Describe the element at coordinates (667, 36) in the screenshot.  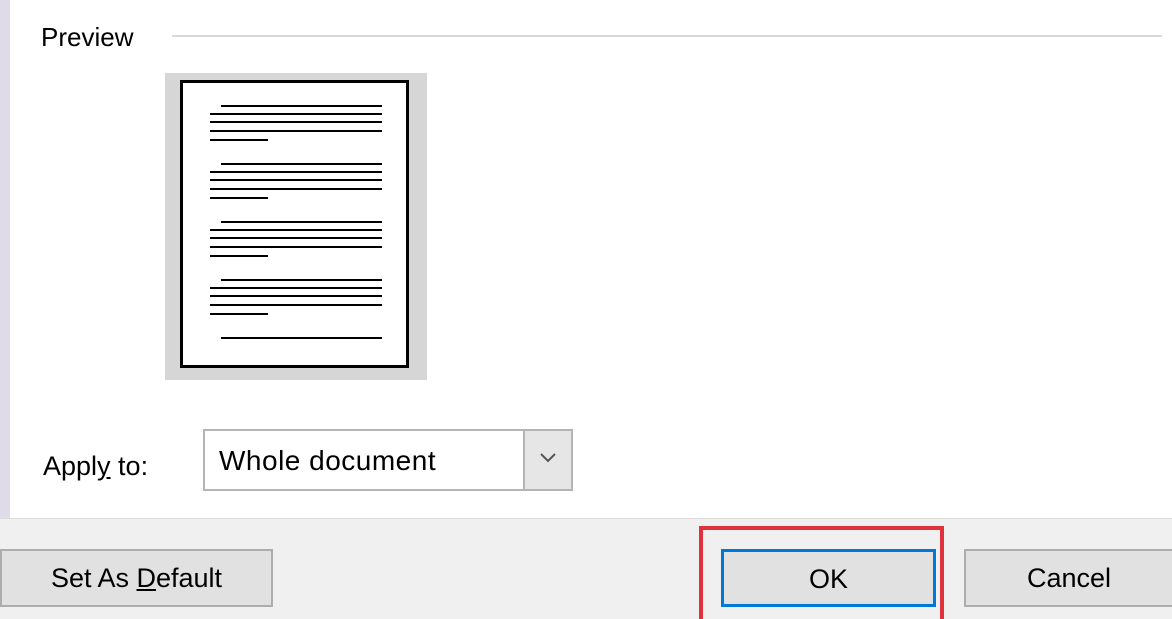
I see `preview-group-divider` at that location.